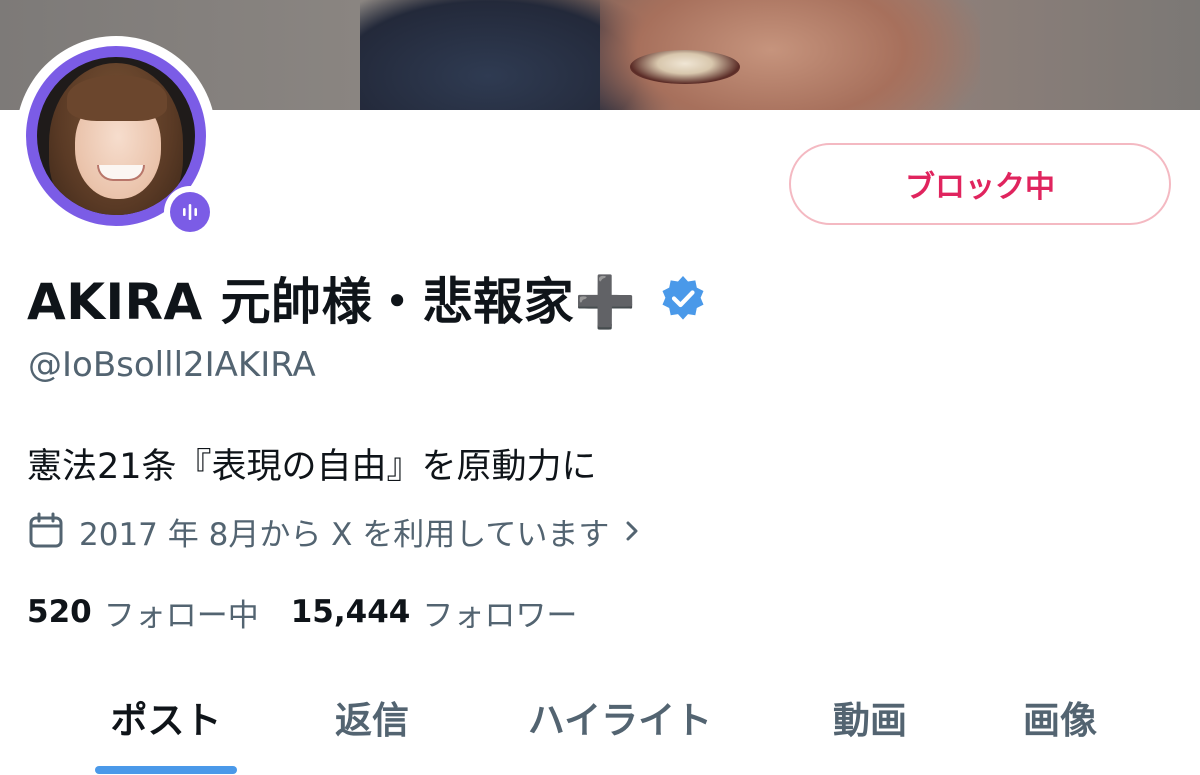 The image size is (1200, 775). Describe the element at coordinates (632, 531) in the screenshot. I see `chevron-right-icon` at that location.